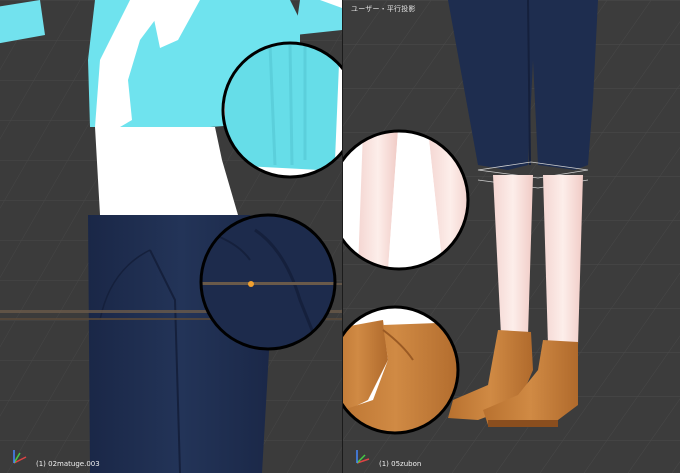 This screenshot has width=680, height=473. I want to click on viewport-right-object-label: (1) 05zubon, so click(400, 464).